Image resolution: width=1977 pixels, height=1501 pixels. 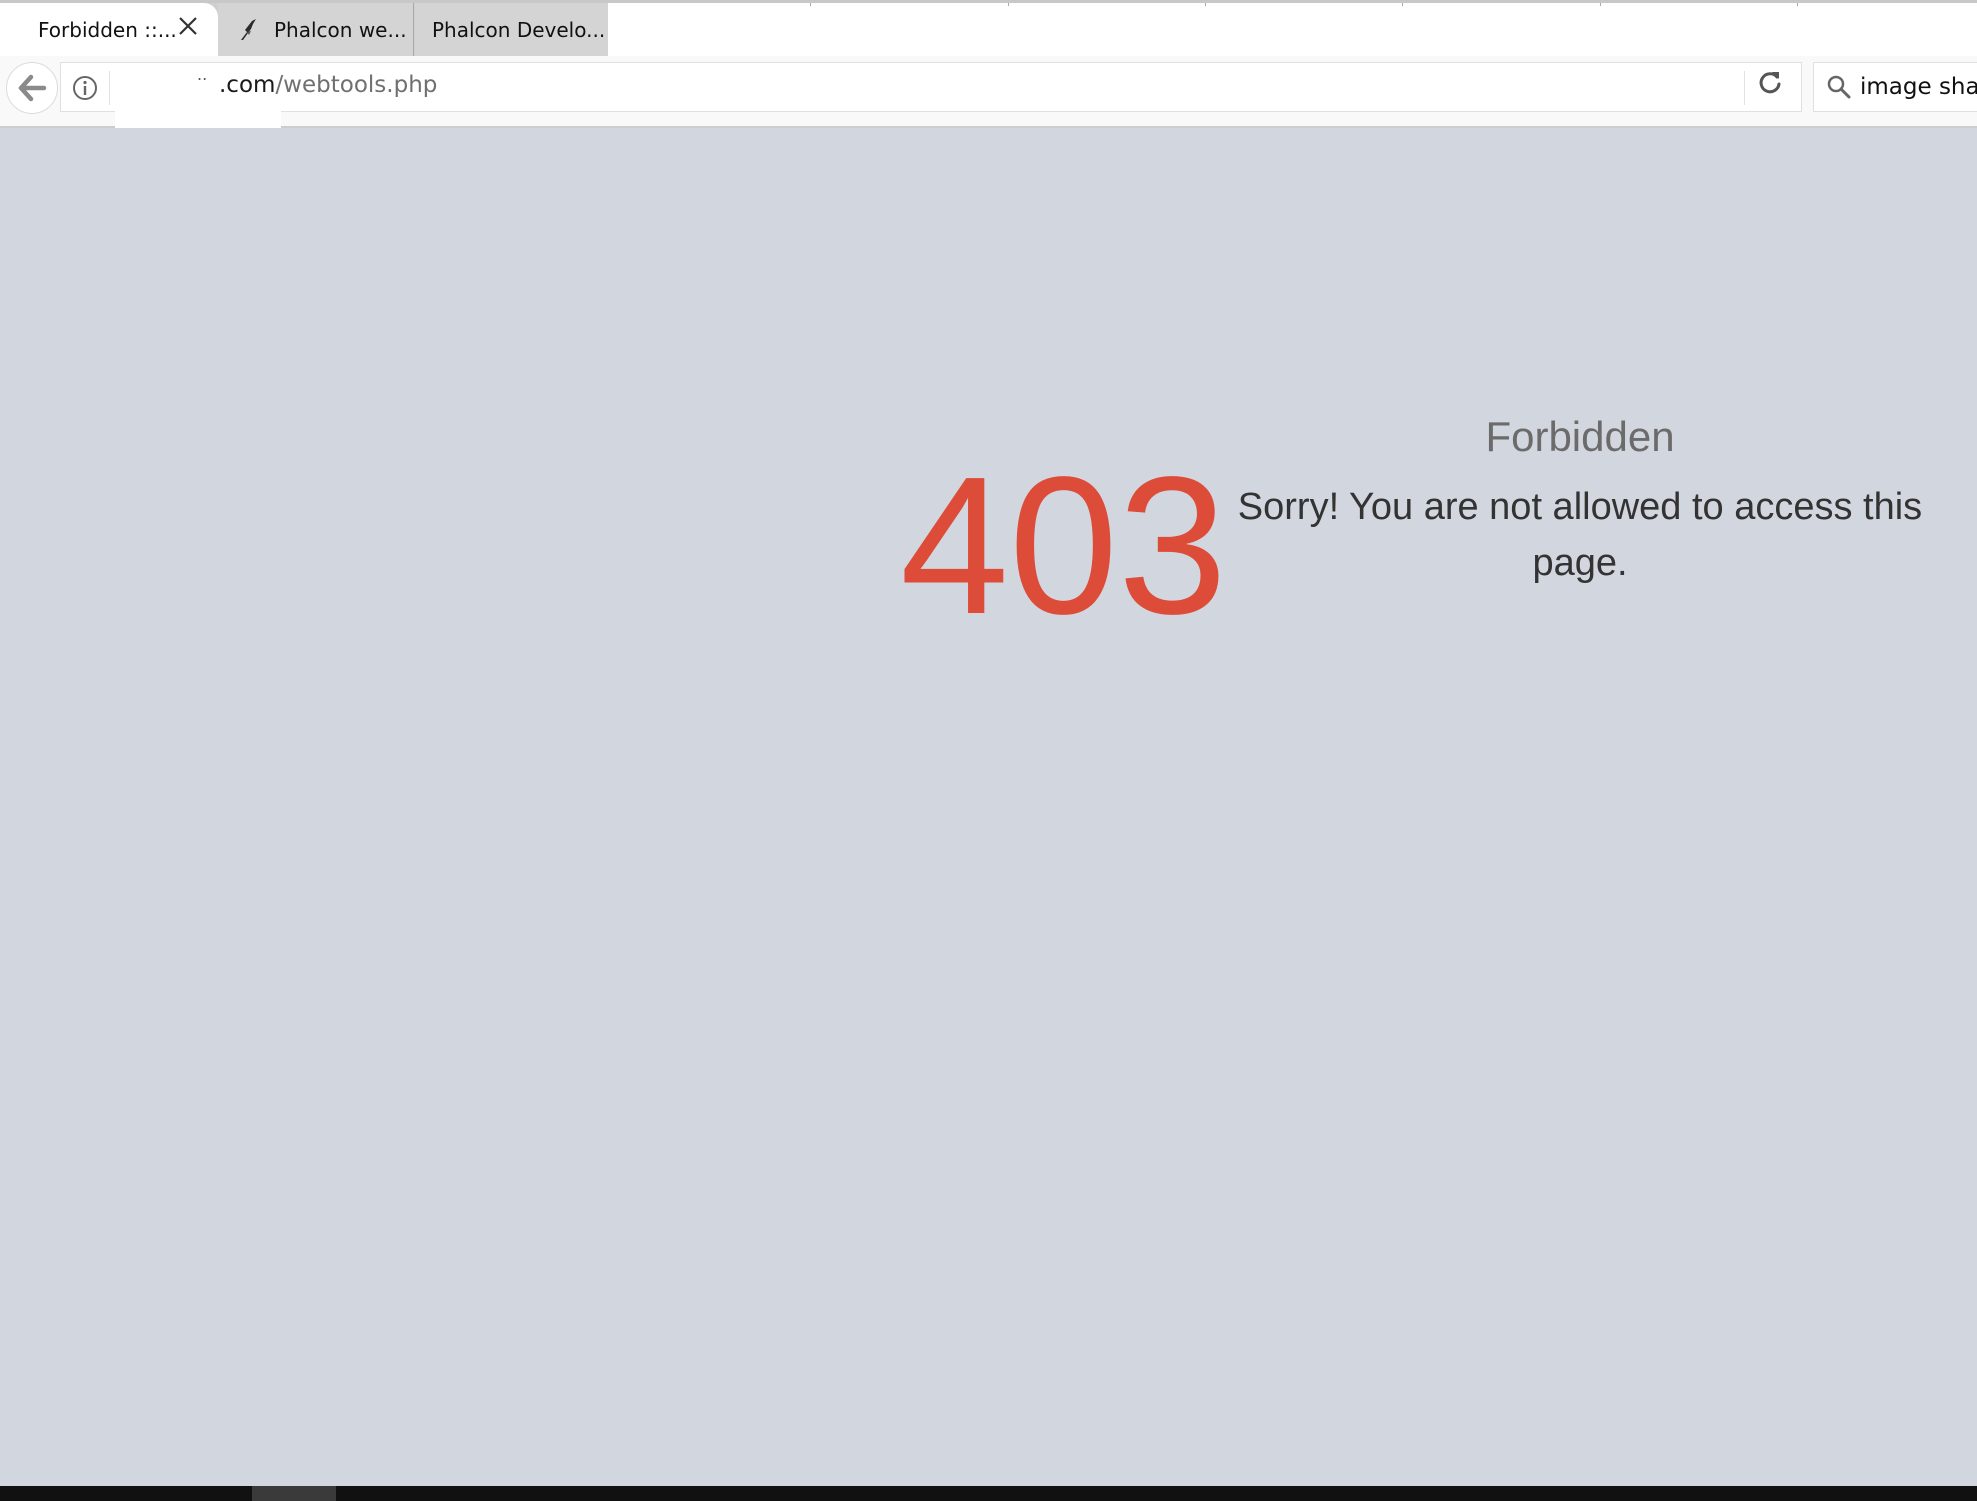 I want to click on url-host: .com, so click(x=247, y=85).